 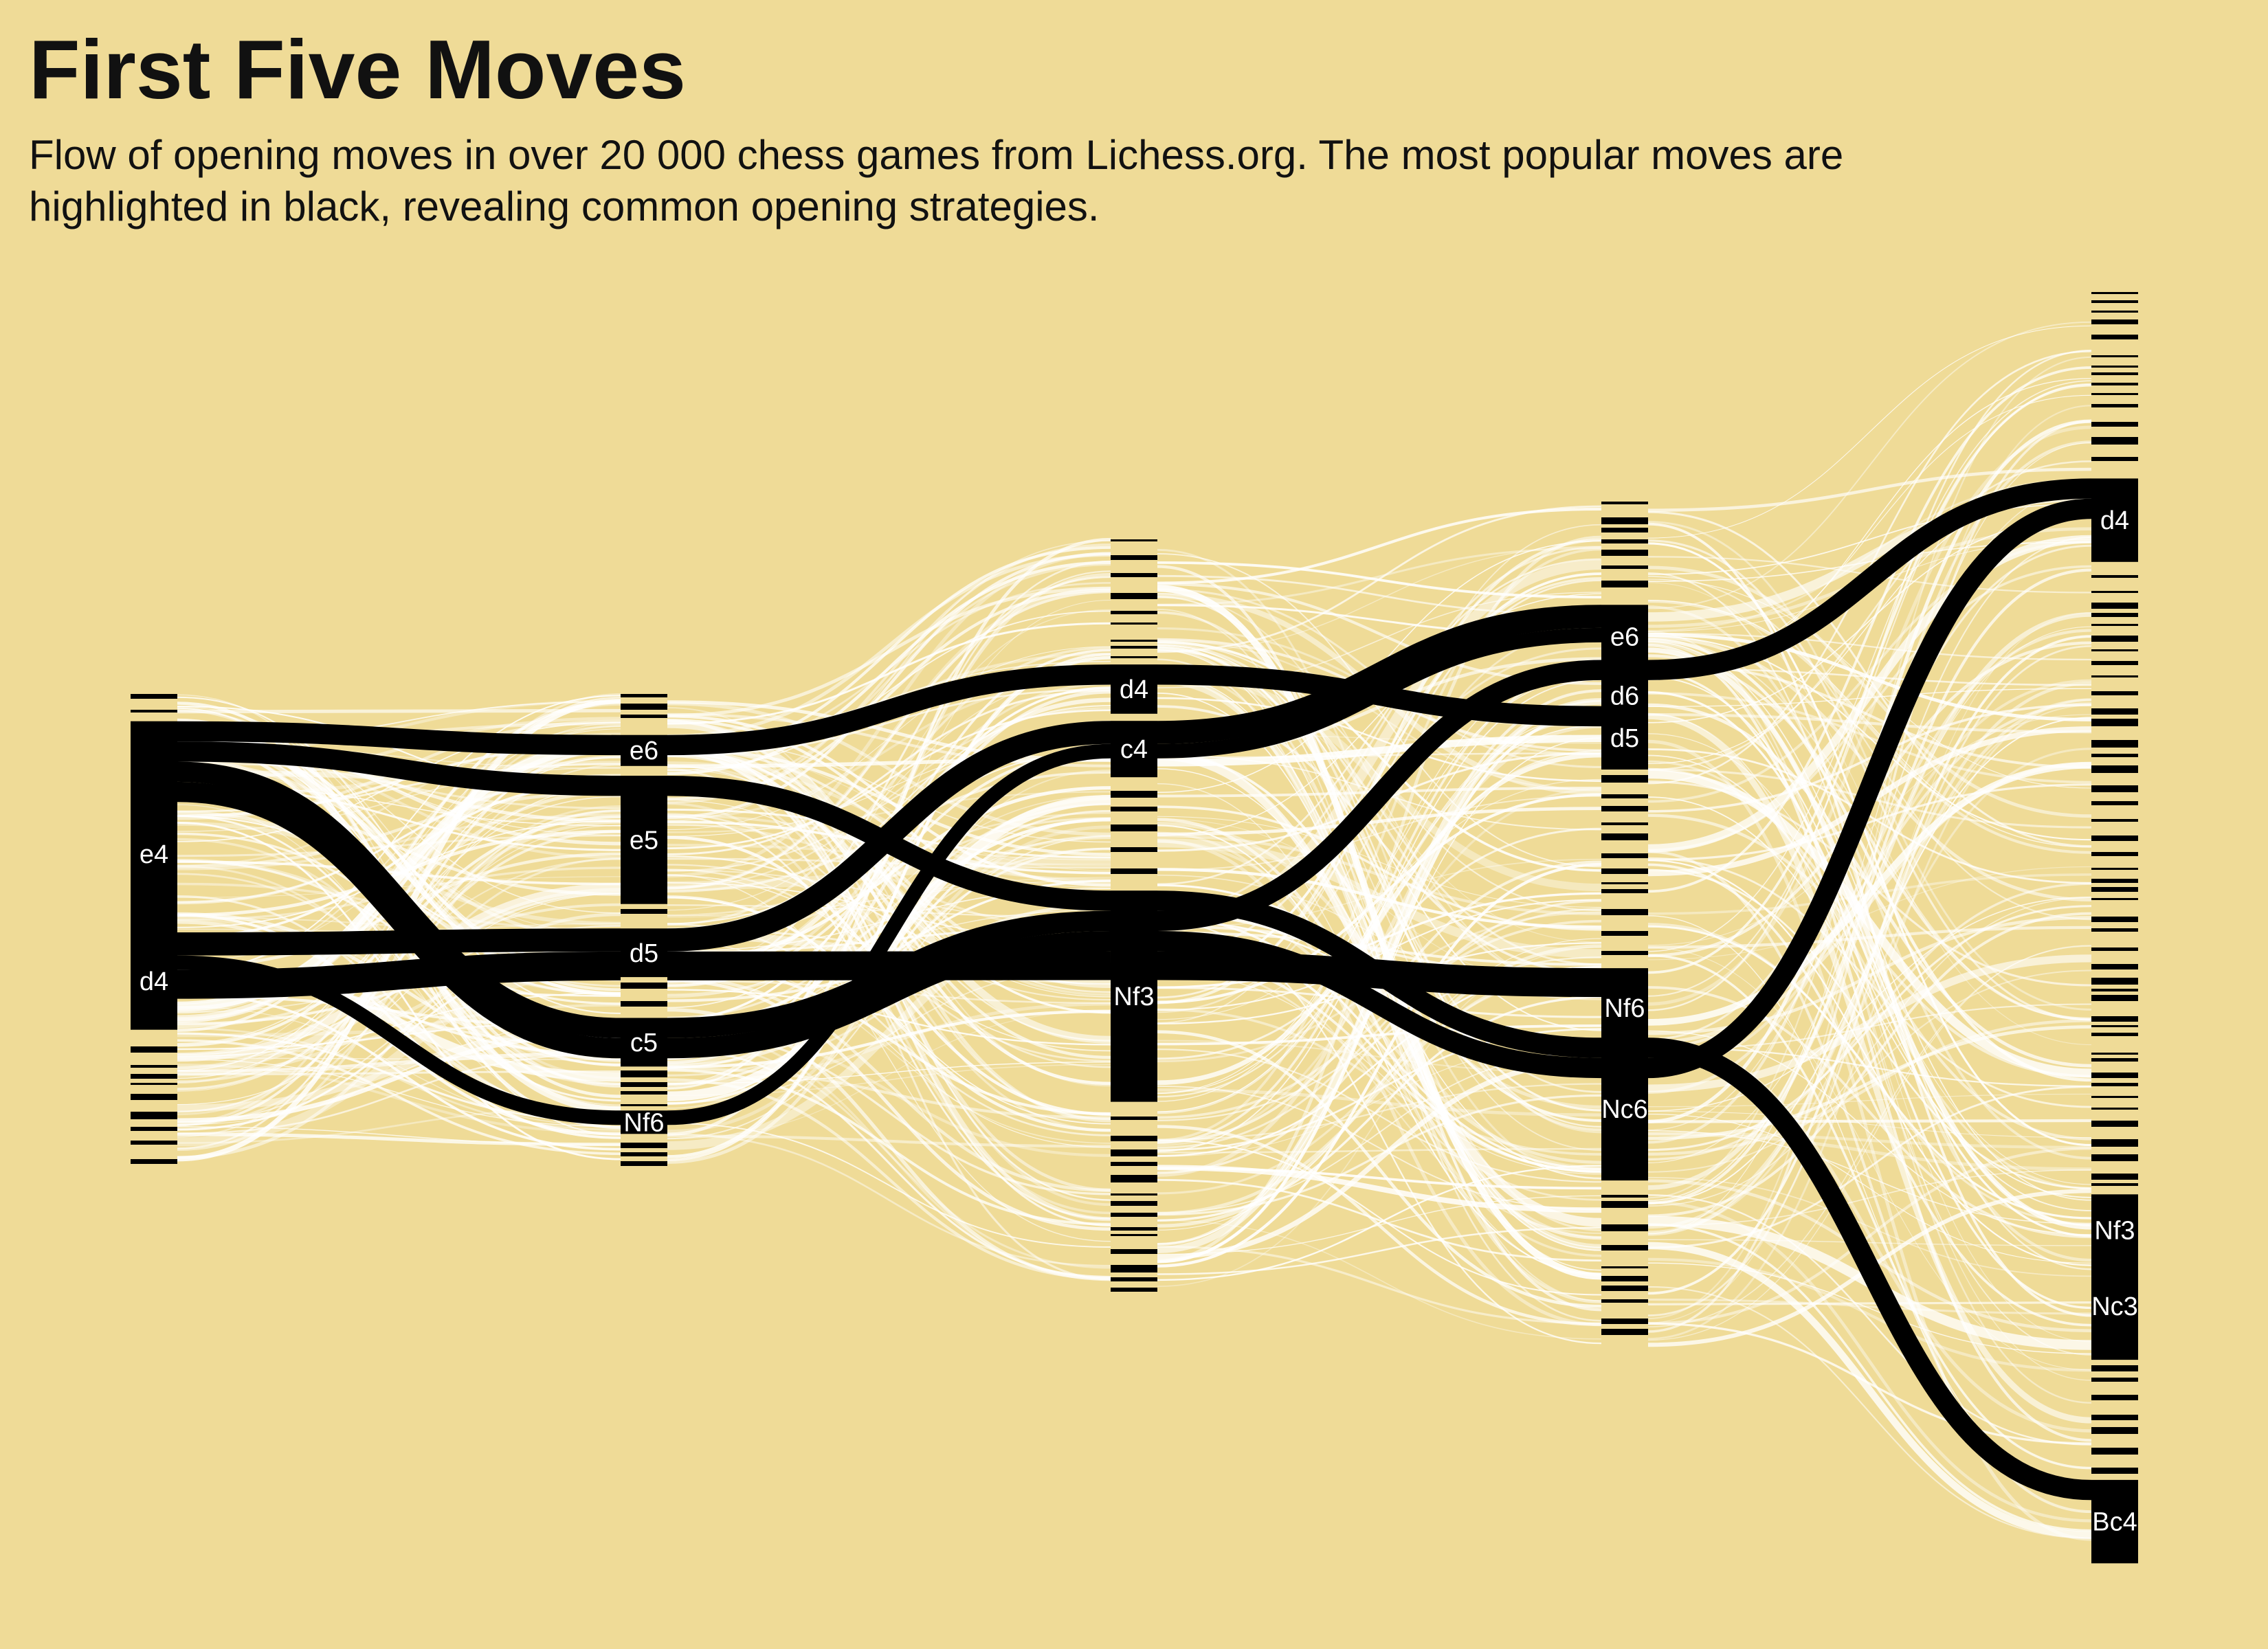 I want to click on node-label-d6: d6, so click(x=1624, y=696).